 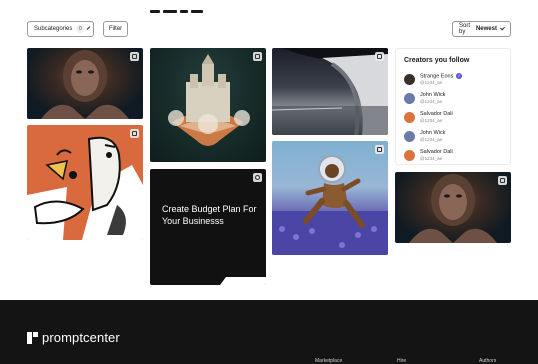 I want to click on prompt-card-architecture, so click(x=330, y=91).